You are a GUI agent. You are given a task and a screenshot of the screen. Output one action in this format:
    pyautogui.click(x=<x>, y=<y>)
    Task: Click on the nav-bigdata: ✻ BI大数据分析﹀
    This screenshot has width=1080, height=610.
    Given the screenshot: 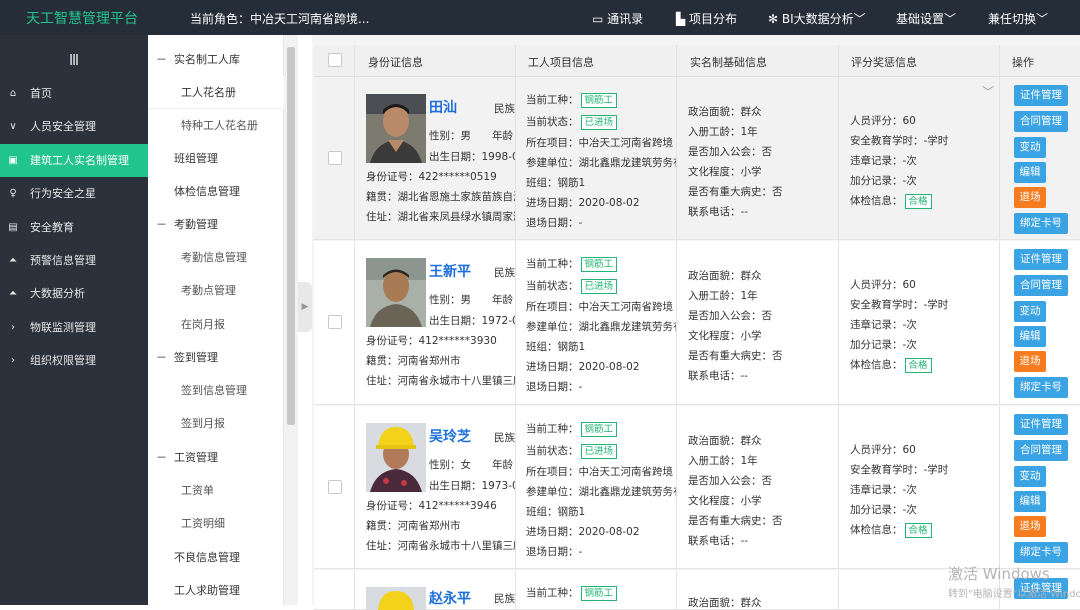 What is the action you would take?
    pyautogui.click(x=817, y=18)
    